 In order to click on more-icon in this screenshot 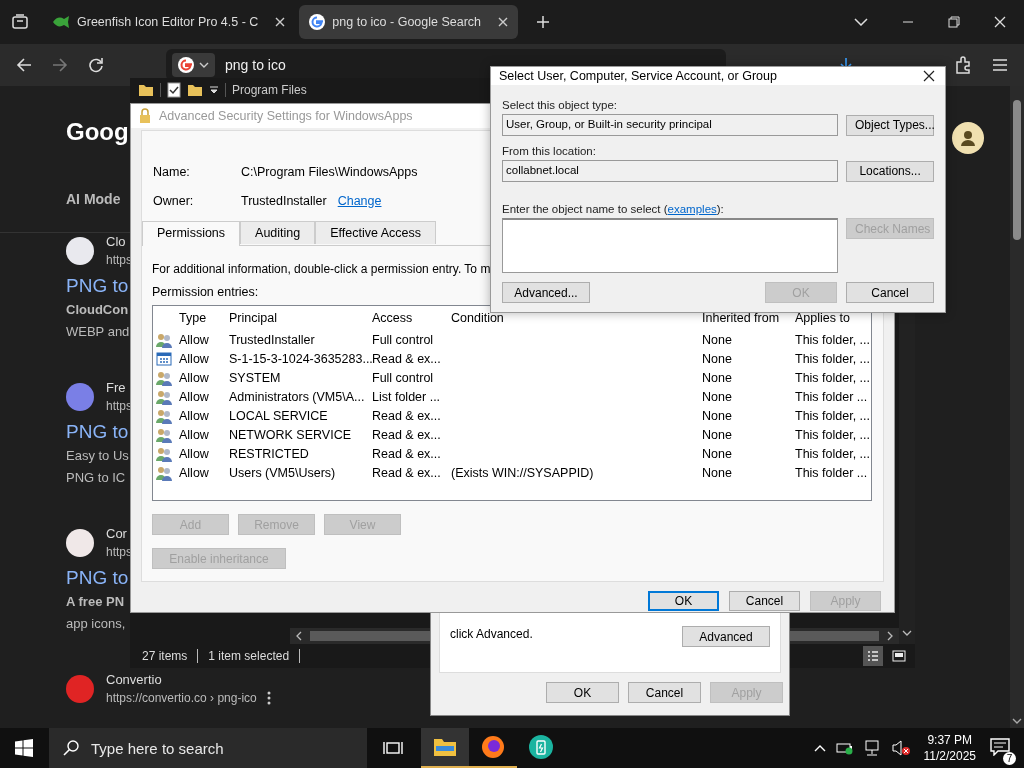, I will do `click(268, 698)`.